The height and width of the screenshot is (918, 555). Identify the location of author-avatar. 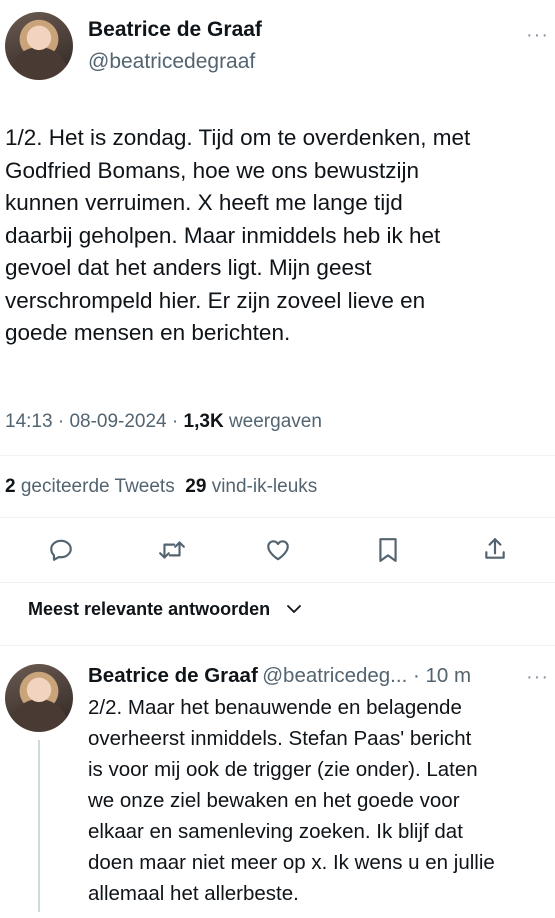
(39, 46).